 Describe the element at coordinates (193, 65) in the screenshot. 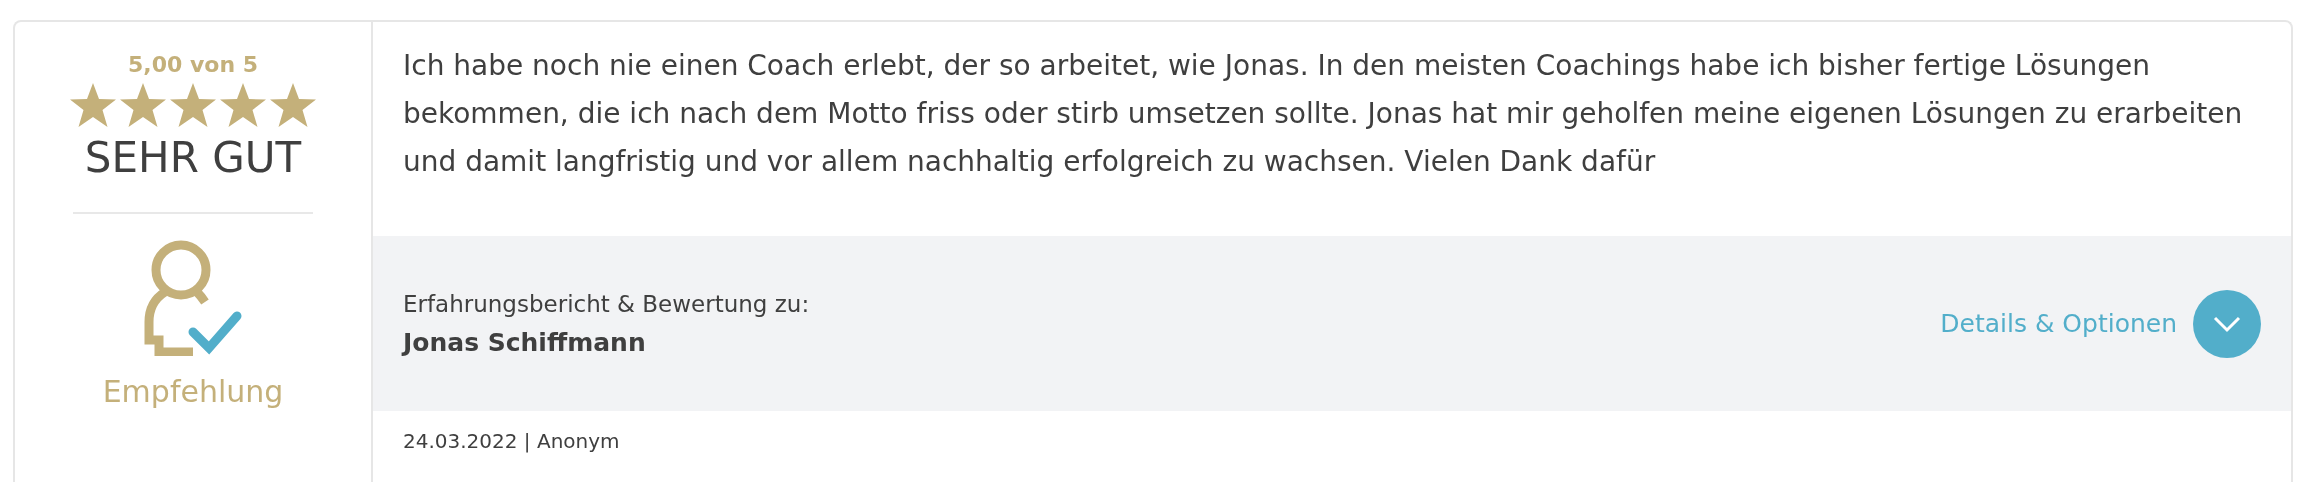

I see `rating-score: 5,00 von 5` at that location.